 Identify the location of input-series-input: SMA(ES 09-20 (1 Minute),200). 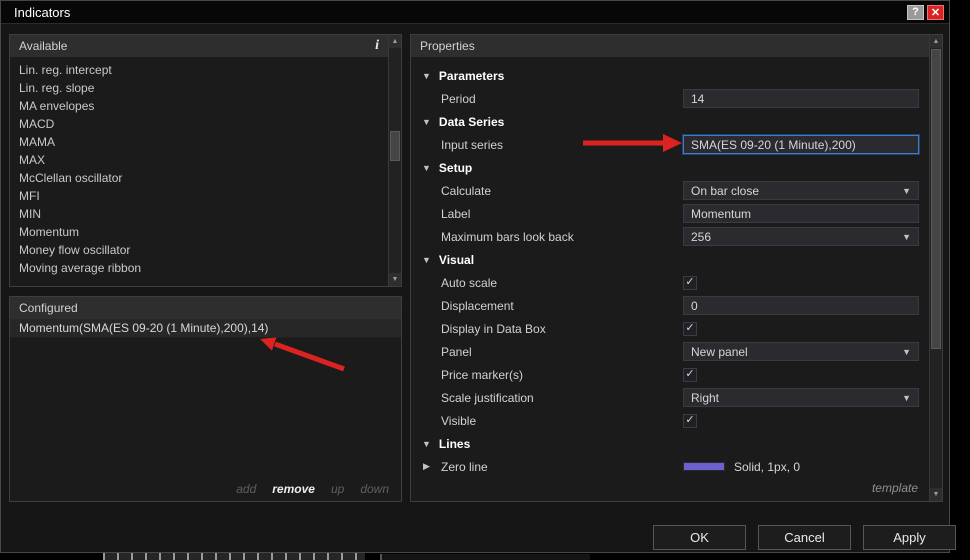
(801, 144).